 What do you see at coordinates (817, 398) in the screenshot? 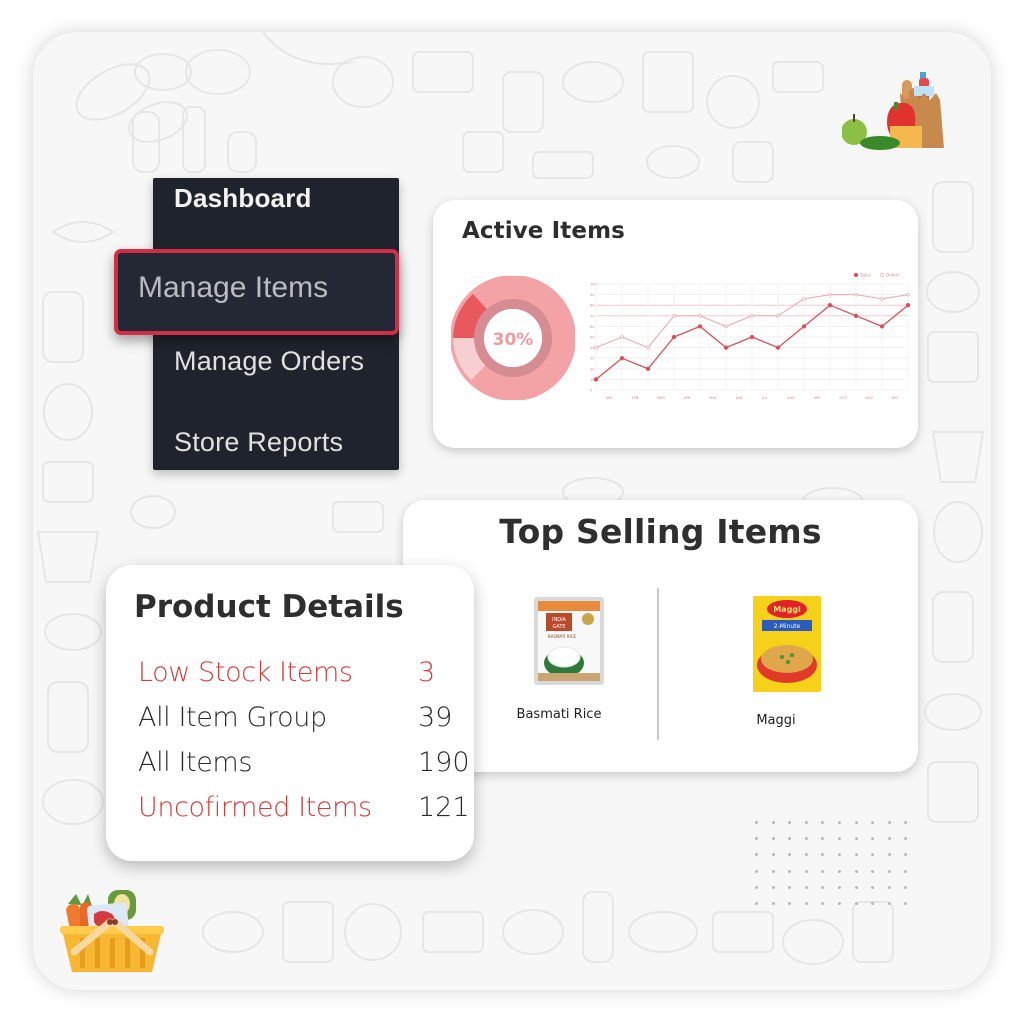
I see `x-tick-label: SEP` at bounding box center [817, 398].